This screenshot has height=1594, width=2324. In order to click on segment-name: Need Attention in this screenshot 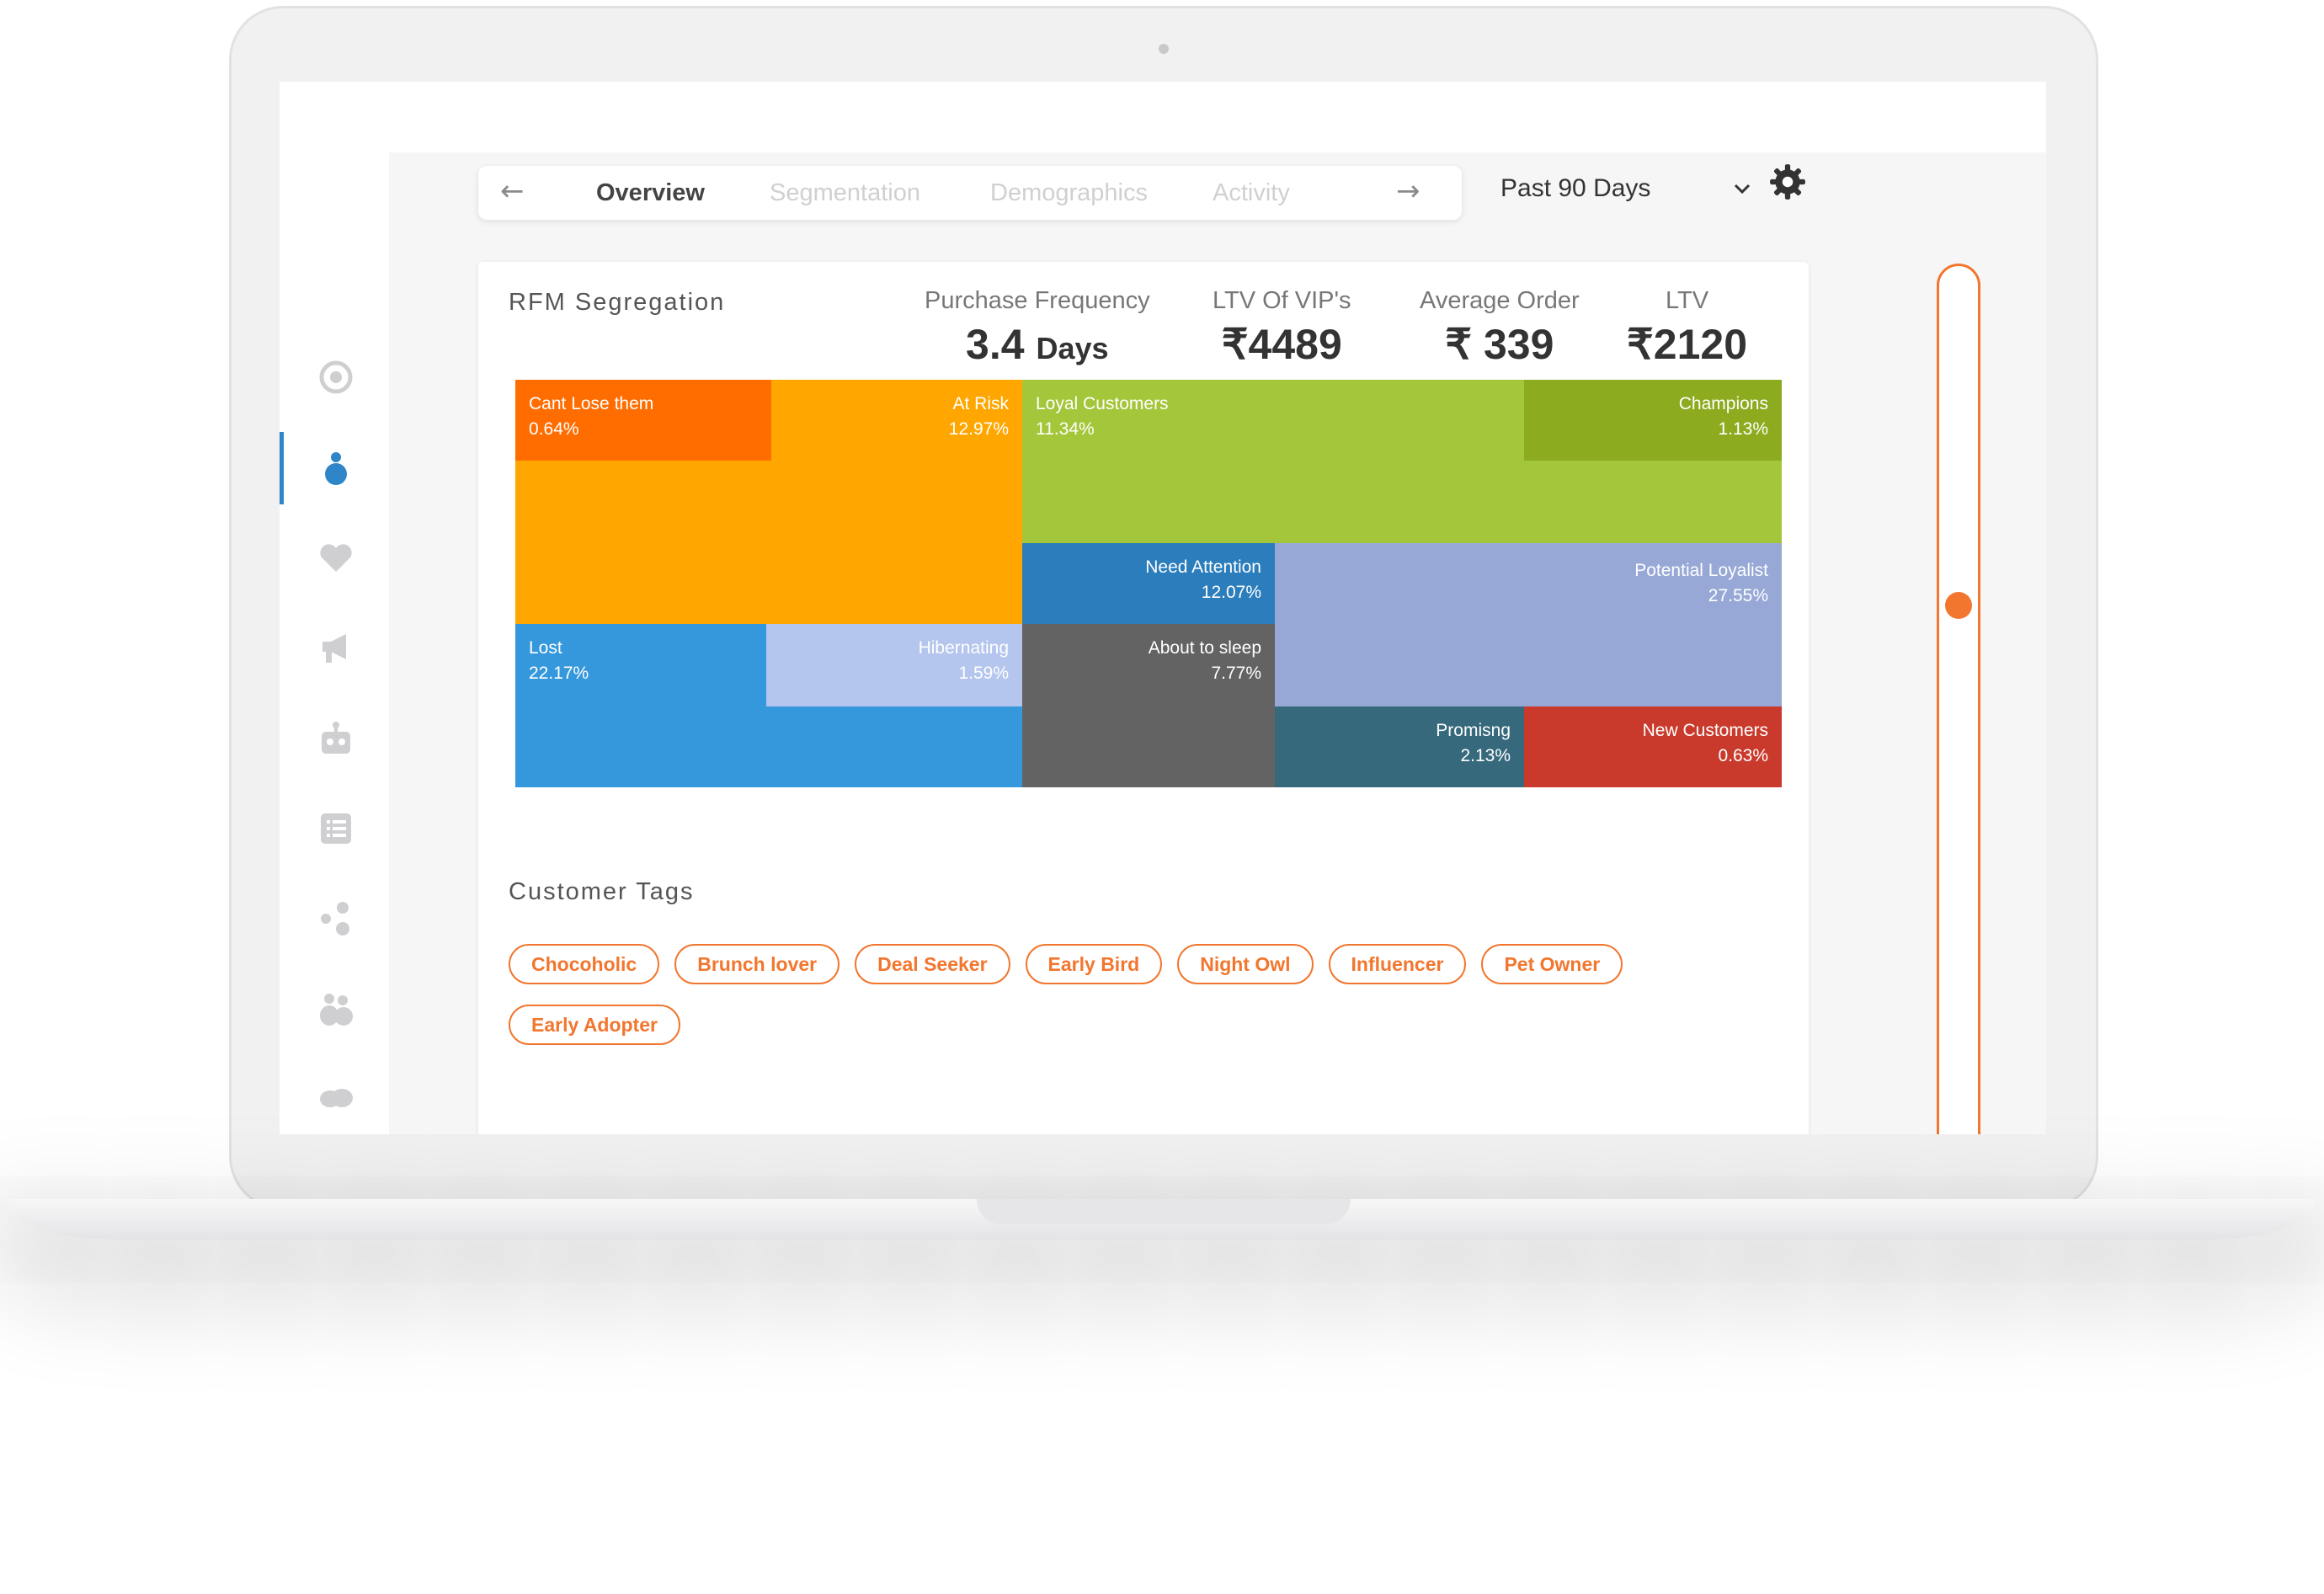, I will do `click(1203, 567)`.